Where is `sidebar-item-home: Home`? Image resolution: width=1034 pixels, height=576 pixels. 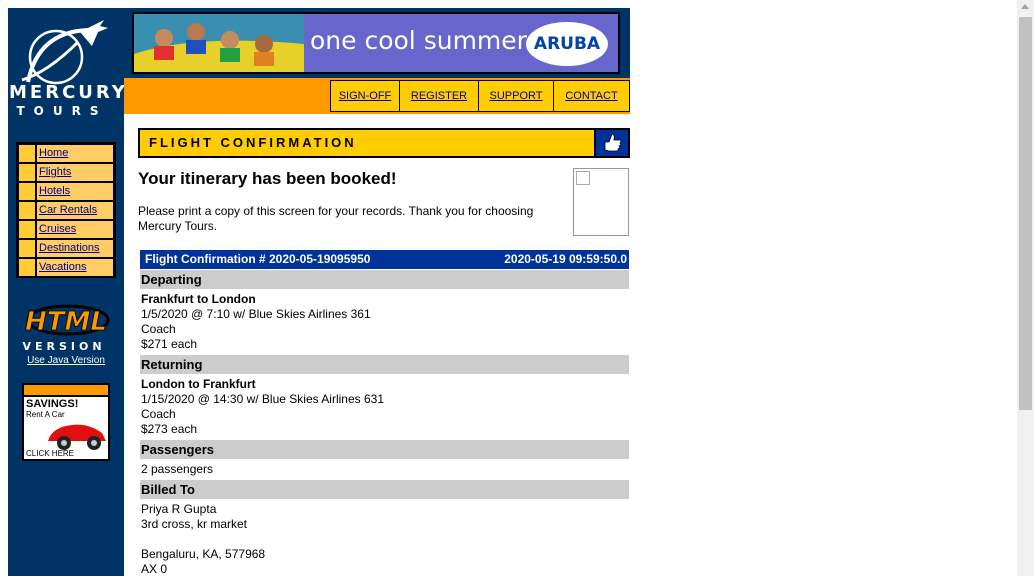
sidebar-item-home: Home is located at coordinates (66, 153).